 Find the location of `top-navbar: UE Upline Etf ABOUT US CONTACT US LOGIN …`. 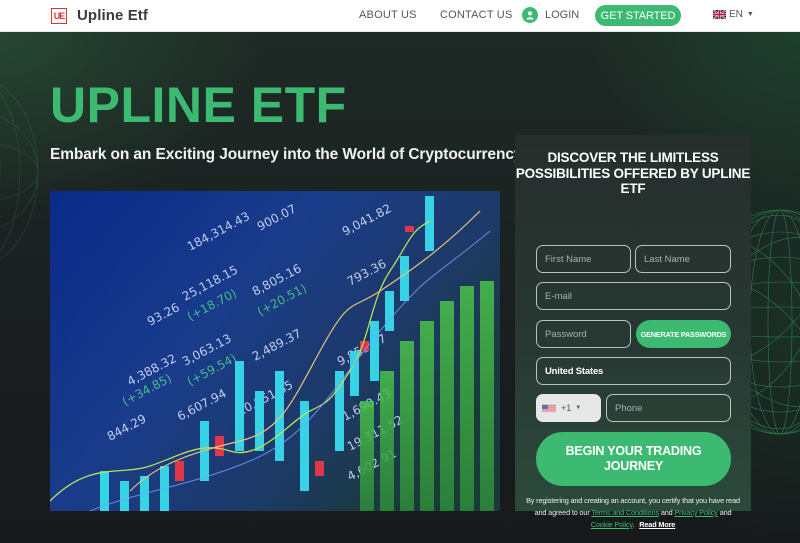

top-navbar: UE Upline Etf ABOUT US CONTACT US LOGIN … is located at coordinates (400, 16).